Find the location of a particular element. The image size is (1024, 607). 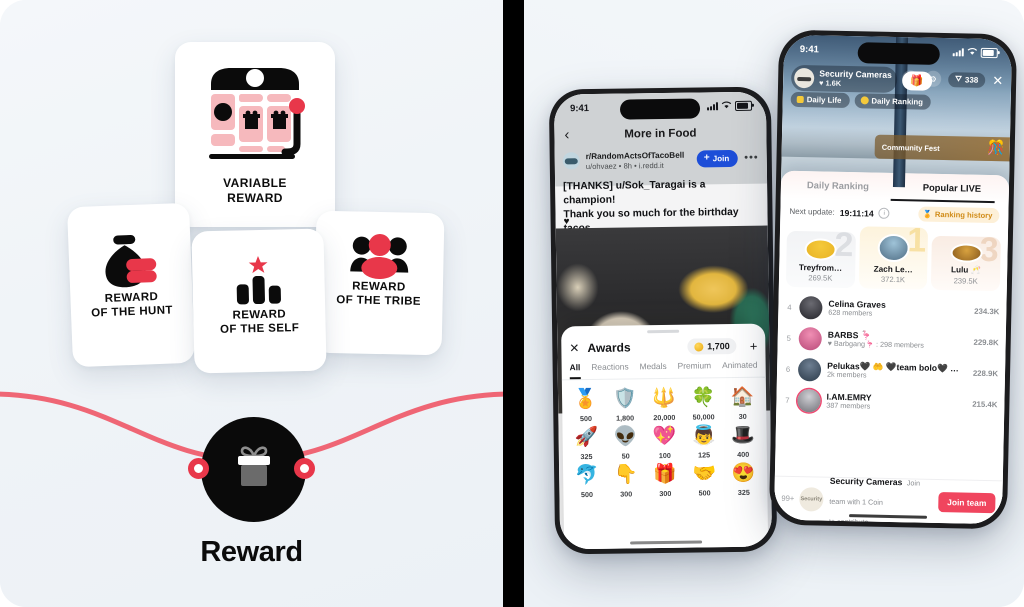

person-icon: ⛛ is located at coordinates (959, 79).